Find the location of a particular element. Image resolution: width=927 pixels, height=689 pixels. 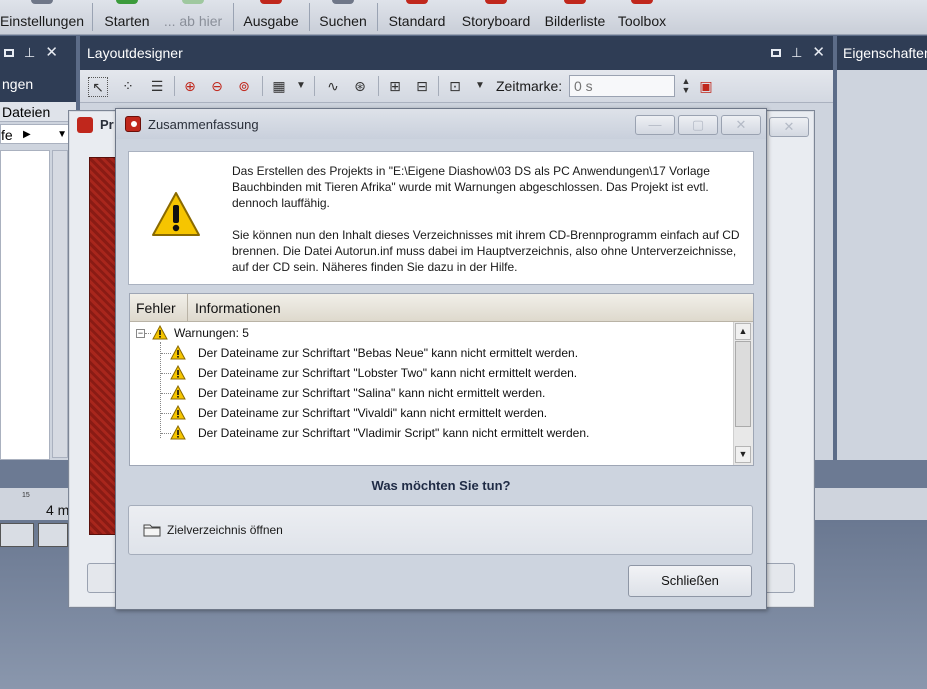

play-here-icon is located at coordinates (193, 2).